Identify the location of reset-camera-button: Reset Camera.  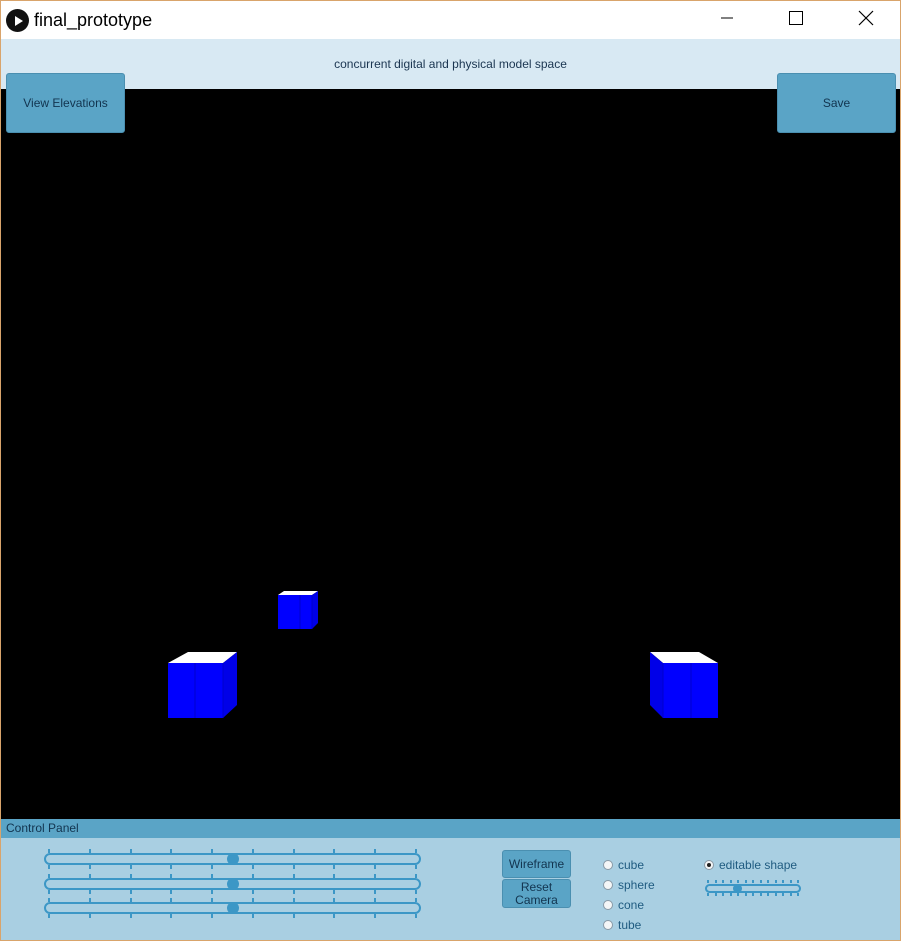
(536, 893).